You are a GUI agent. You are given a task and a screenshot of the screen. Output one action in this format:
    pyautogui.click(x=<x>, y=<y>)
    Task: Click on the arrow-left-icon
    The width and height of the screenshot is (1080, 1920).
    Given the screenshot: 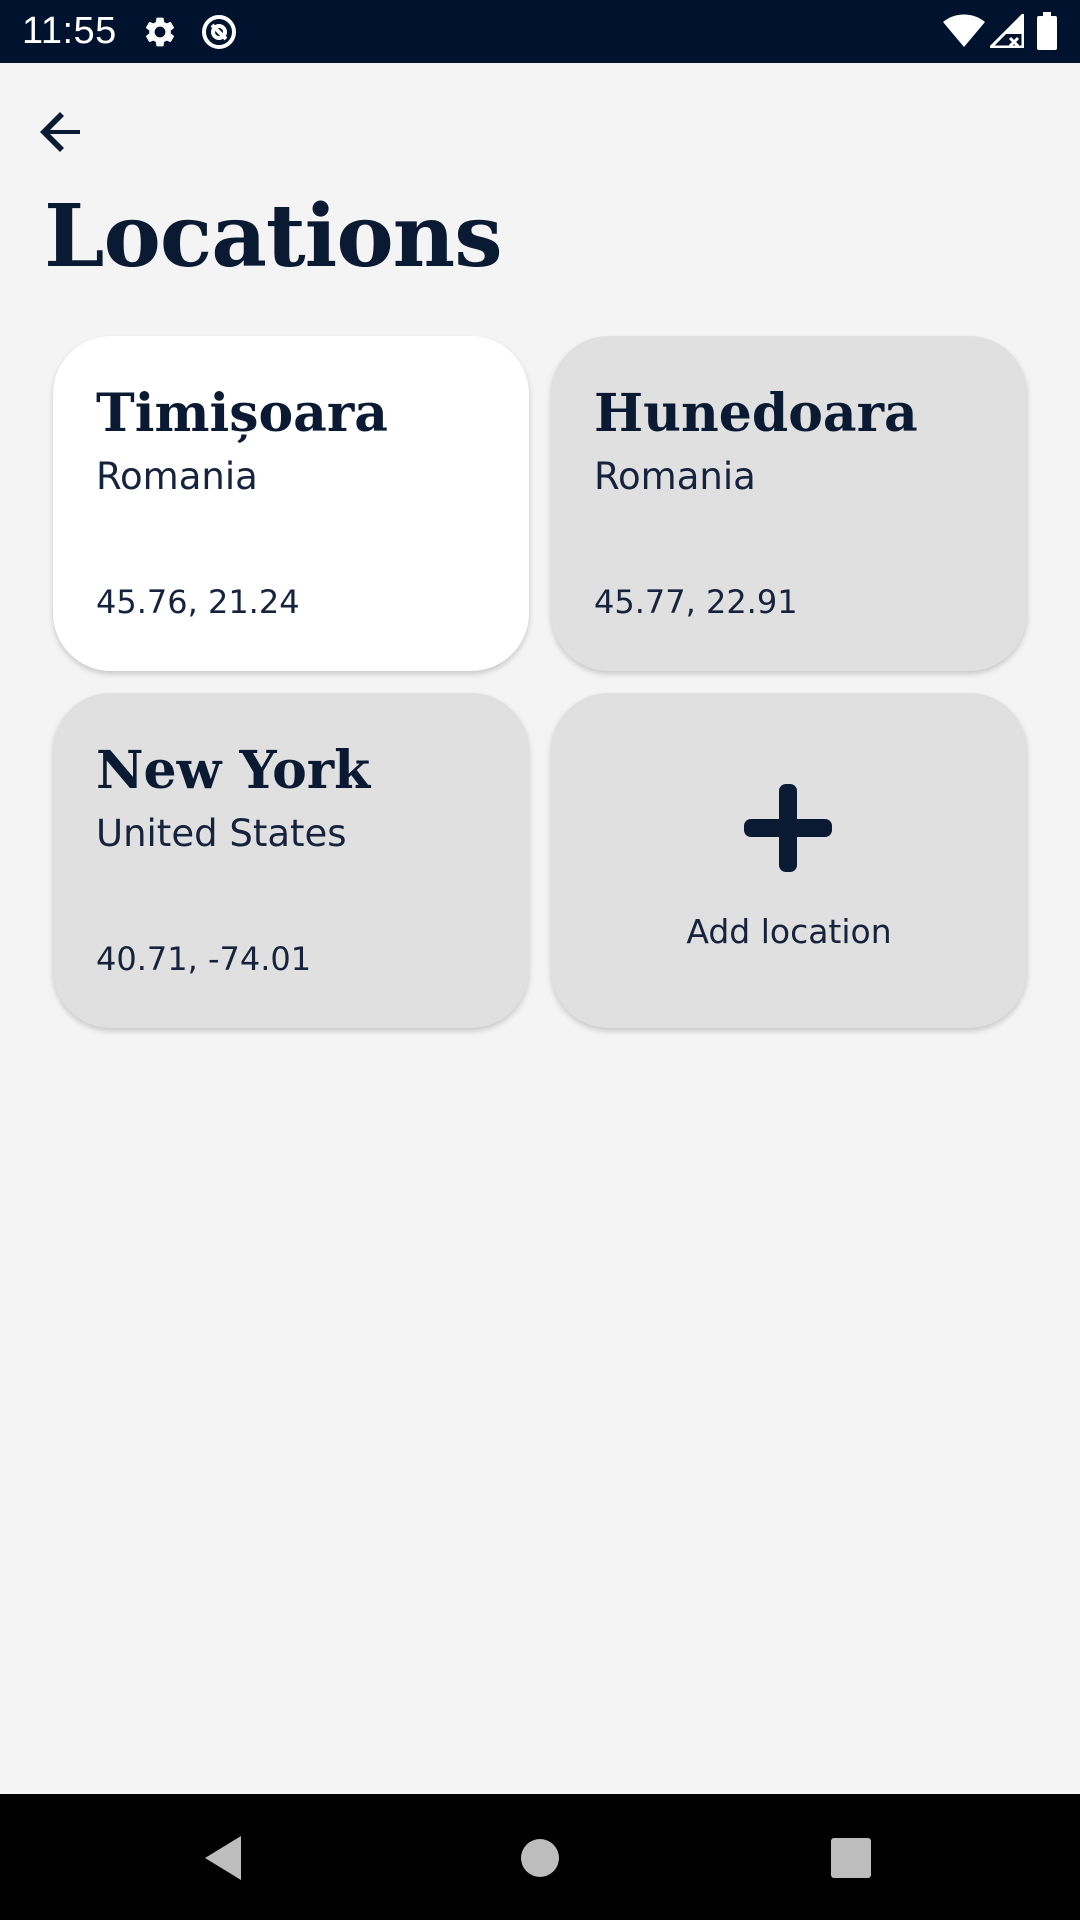 What is the action you would take?
    pyautogui.click(x=60, y=132)
    